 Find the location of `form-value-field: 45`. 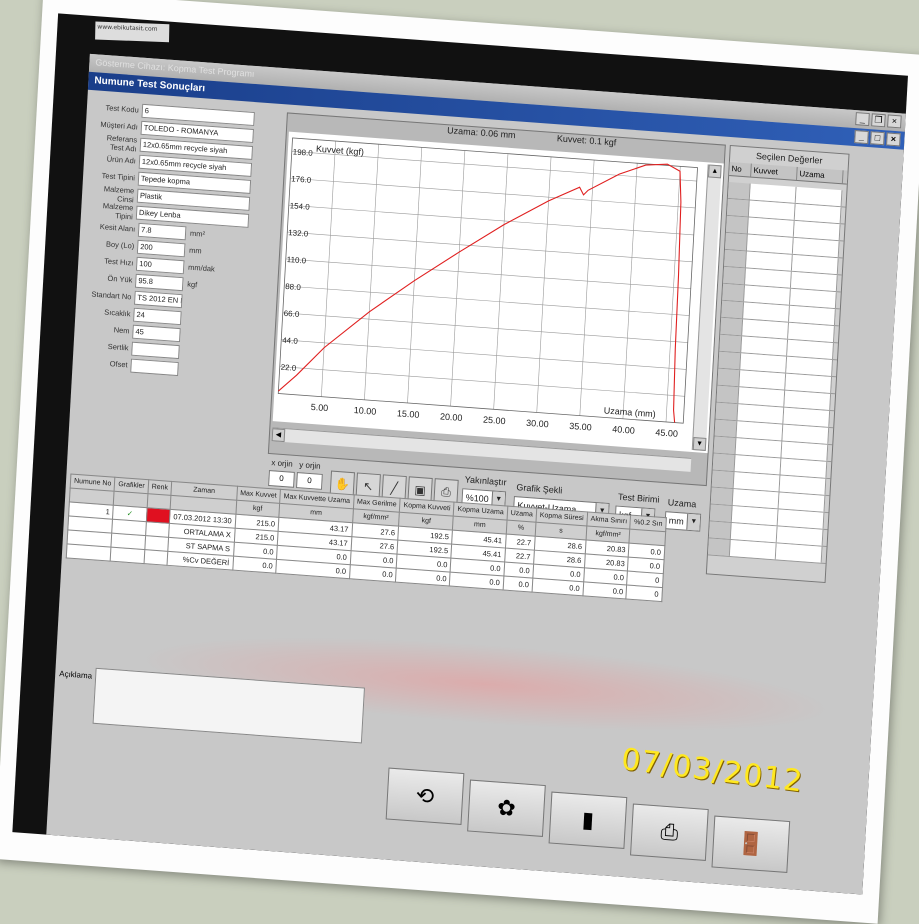

form-value-field: 45 is located at coordinates (156, 333).